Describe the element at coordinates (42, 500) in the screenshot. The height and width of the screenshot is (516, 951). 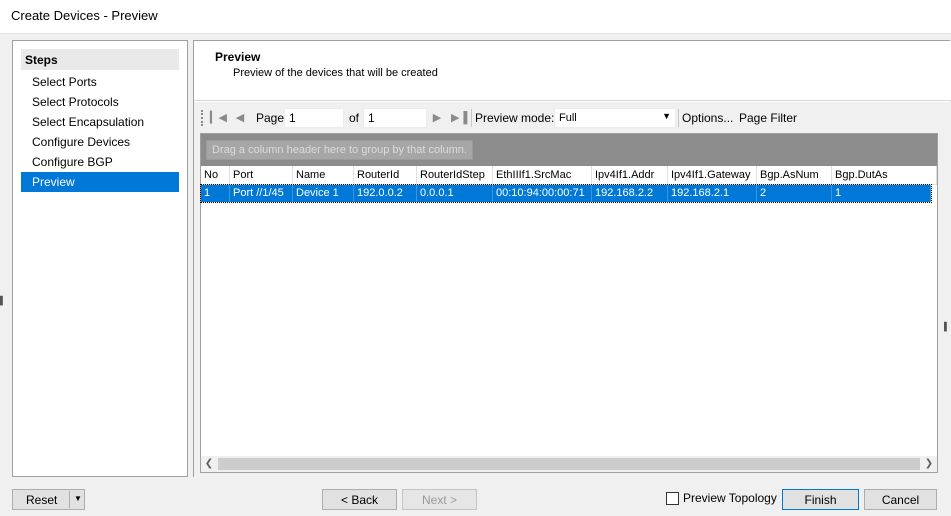
I see `reset-label: Reset` at that location.